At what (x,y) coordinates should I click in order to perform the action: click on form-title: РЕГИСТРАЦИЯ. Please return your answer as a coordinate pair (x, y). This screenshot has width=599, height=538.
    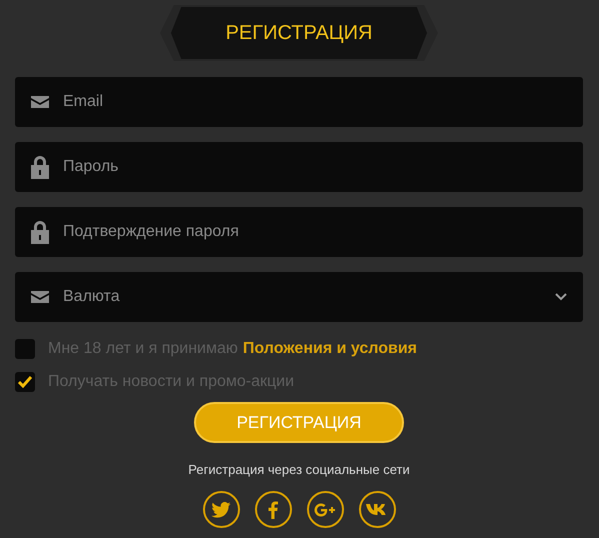
    Looking at the image, I should click on (299, 33).